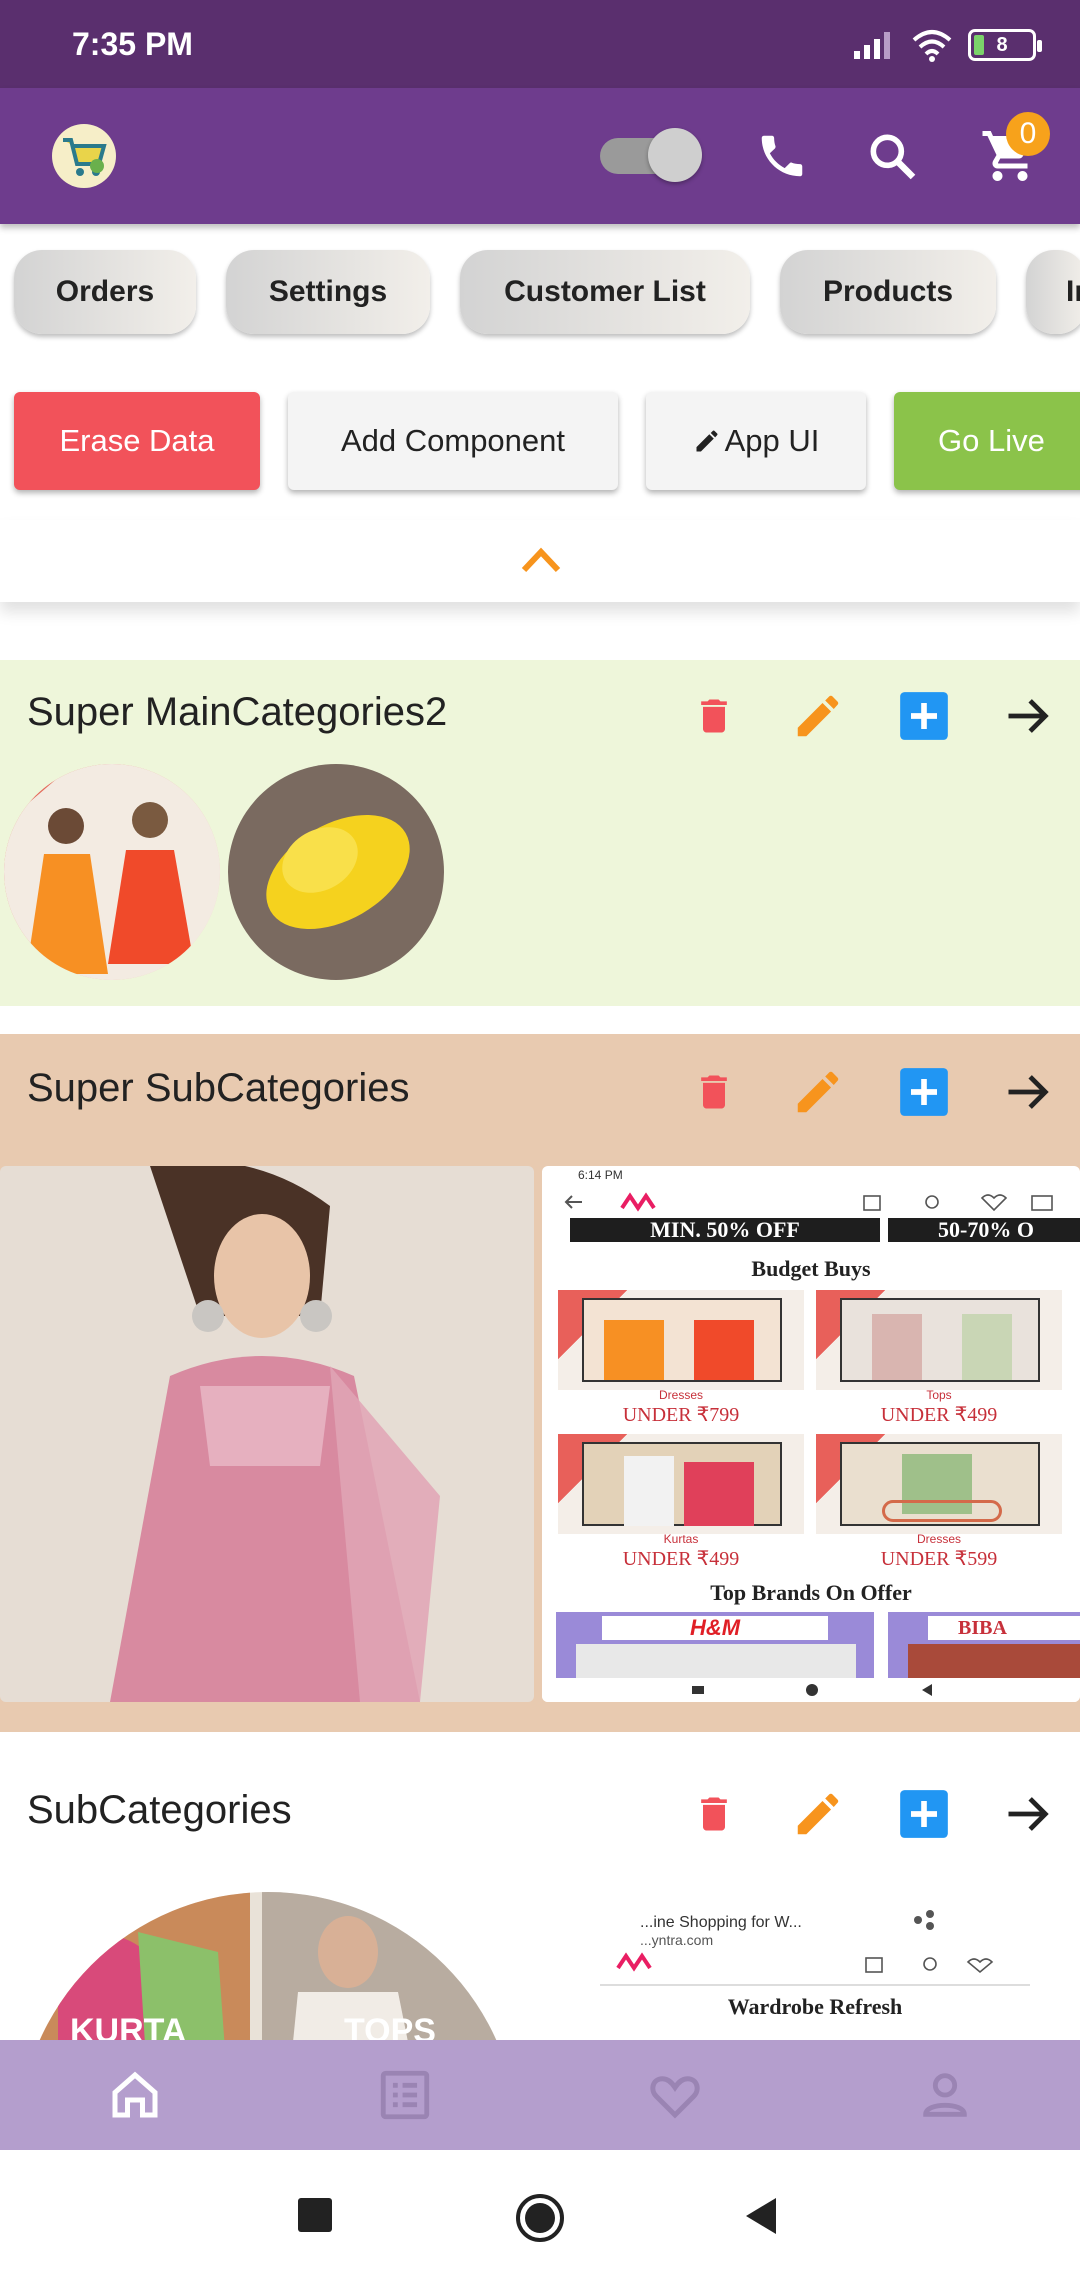 This screenshot has width=1080, height=2280. Describe the element at coordinates (540, 44) in the screenshot. I see `status-bar: 7:35 PM 8` at that location.